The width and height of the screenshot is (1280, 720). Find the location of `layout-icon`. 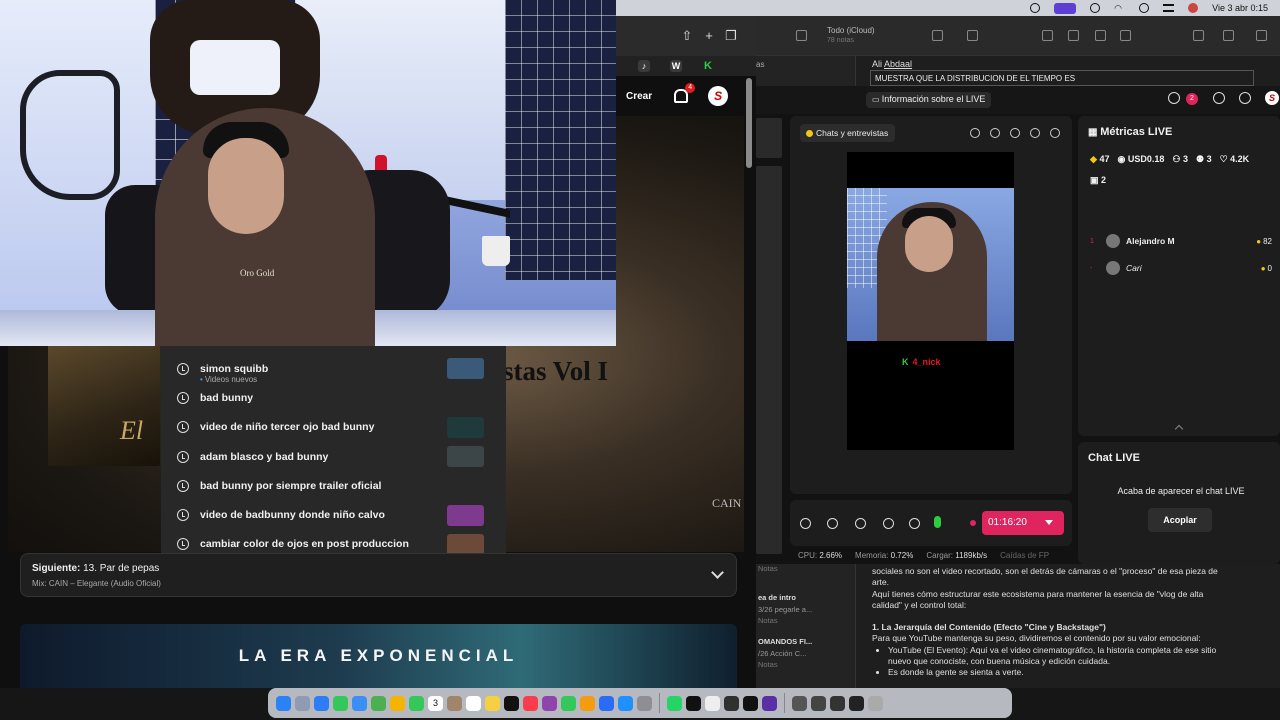

layout-icon is located at coordinates (860, 523).